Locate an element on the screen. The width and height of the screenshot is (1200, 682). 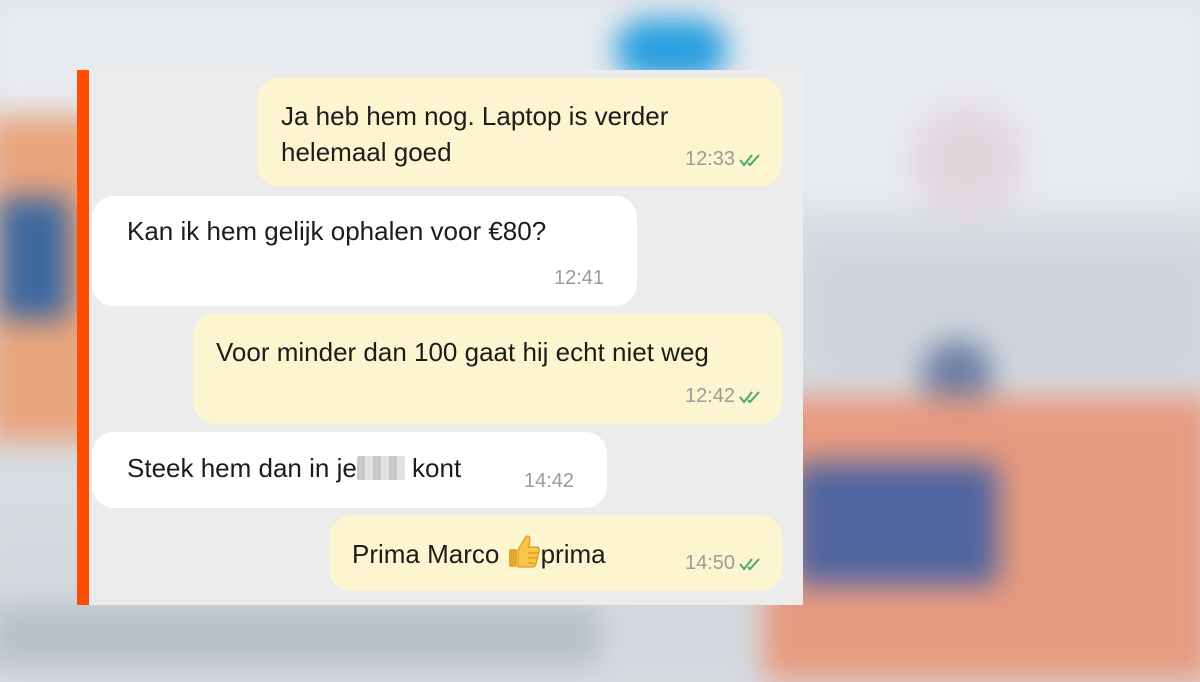
message-meta-3: 12:42 is located at coordinates (724, 396).